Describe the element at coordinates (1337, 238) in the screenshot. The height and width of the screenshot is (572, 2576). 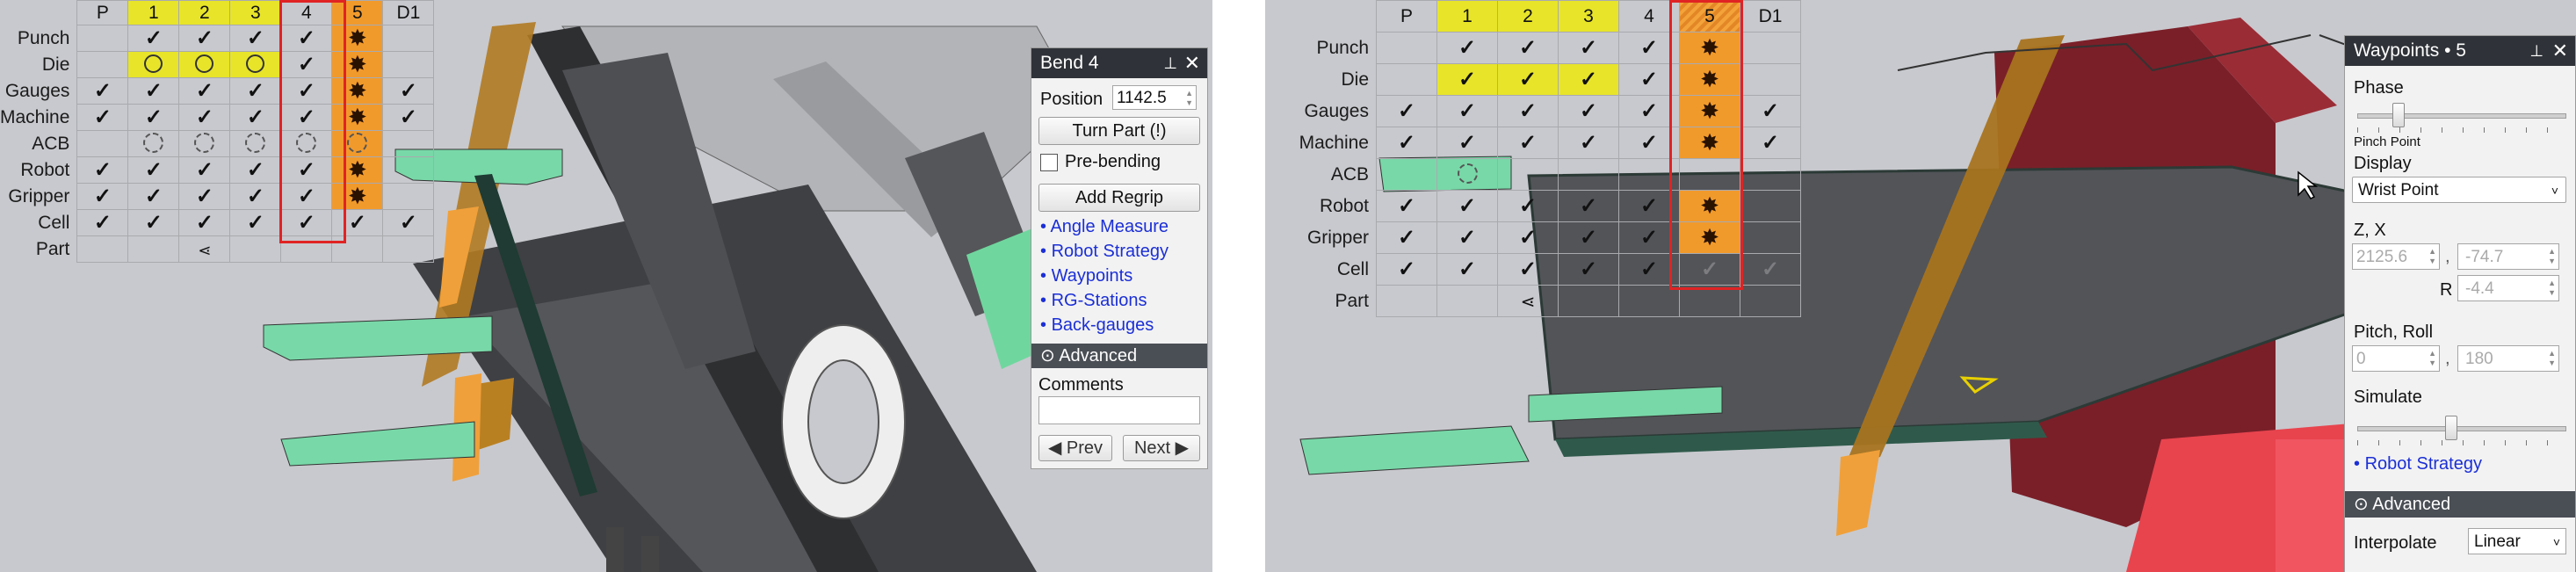
I see `row-label-gripper: Gripper` at that location.